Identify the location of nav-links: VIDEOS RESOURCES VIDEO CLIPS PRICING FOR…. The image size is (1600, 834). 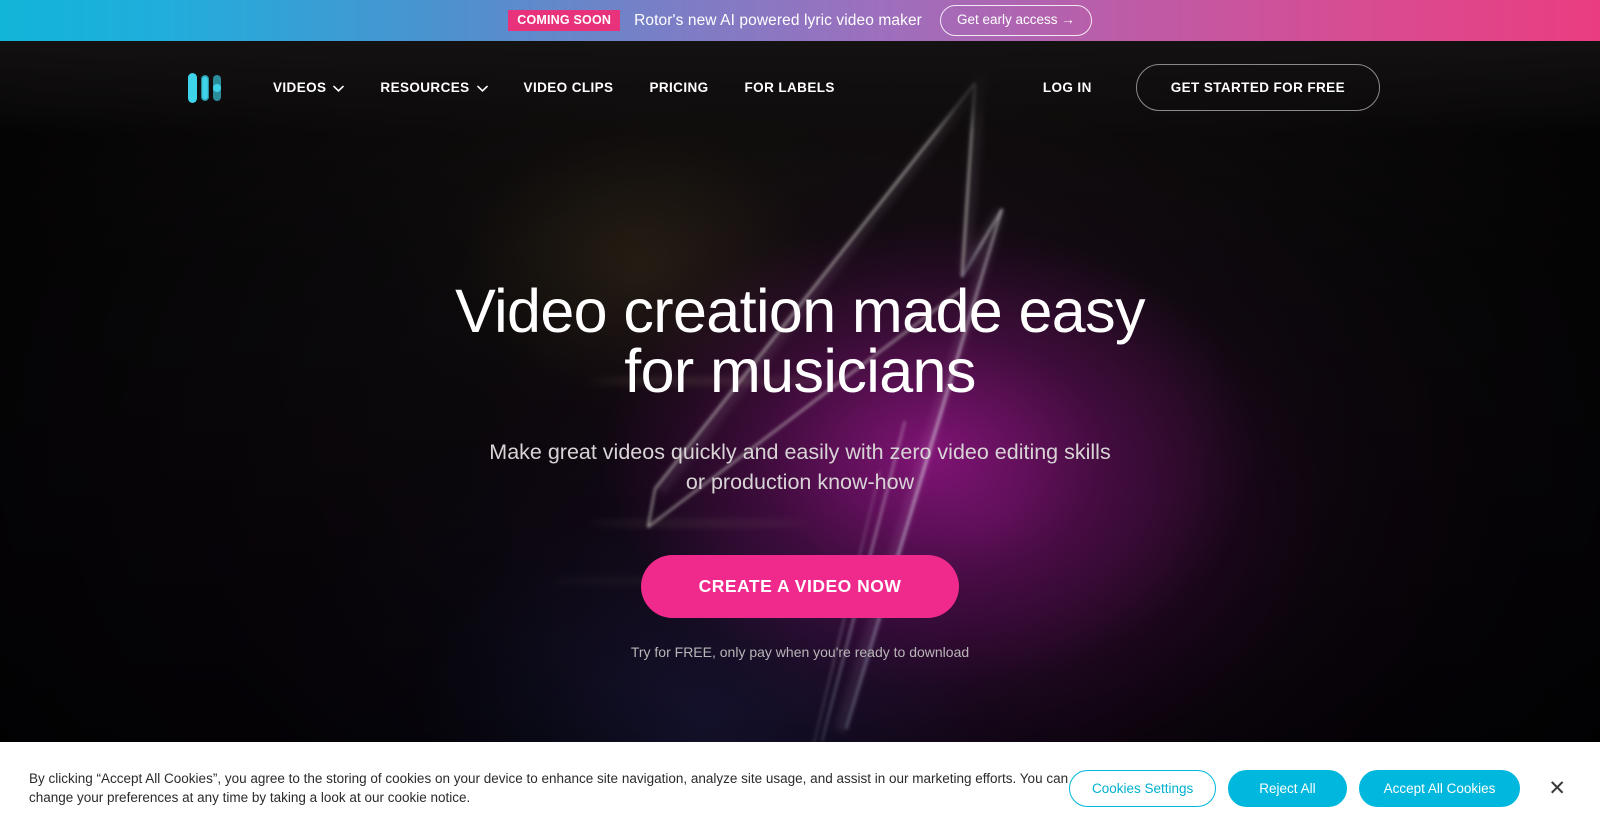
(554, 87).